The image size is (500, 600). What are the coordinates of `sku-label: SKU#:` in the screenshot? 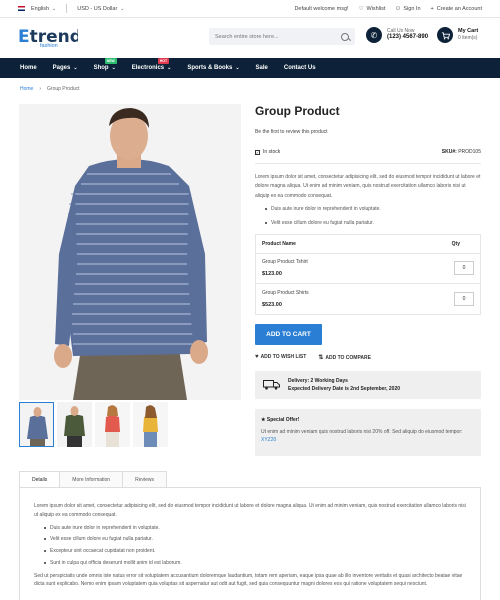 It's located at (449, 152).